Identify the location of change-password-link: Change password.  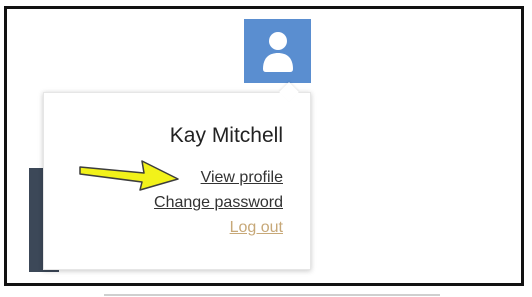
(218, 203).